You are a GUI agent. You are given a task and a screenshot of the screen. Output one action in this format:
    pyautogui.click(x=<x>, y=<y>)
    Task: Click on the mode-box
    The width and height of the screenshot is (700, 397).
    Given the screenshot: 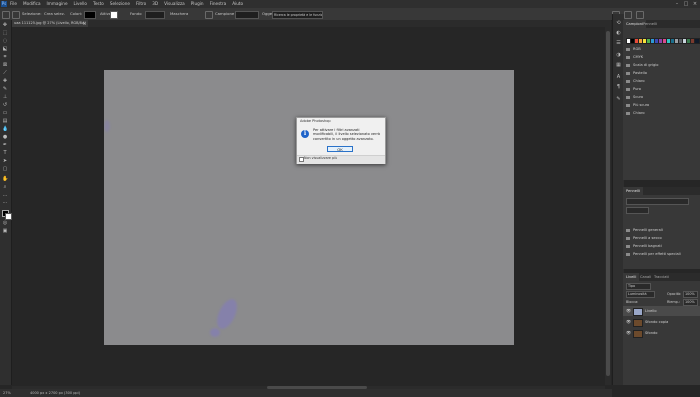 What is the action you would take?
    pyautogui.click(x=114, y=15)
    